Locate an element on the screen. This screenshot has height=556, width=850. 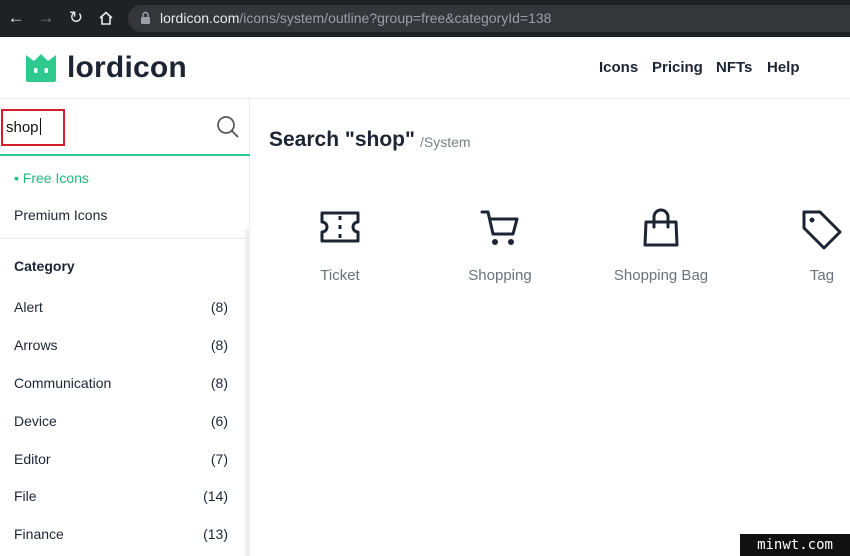
result-card-shopping: Shopping is located at coordinates (500, 250).